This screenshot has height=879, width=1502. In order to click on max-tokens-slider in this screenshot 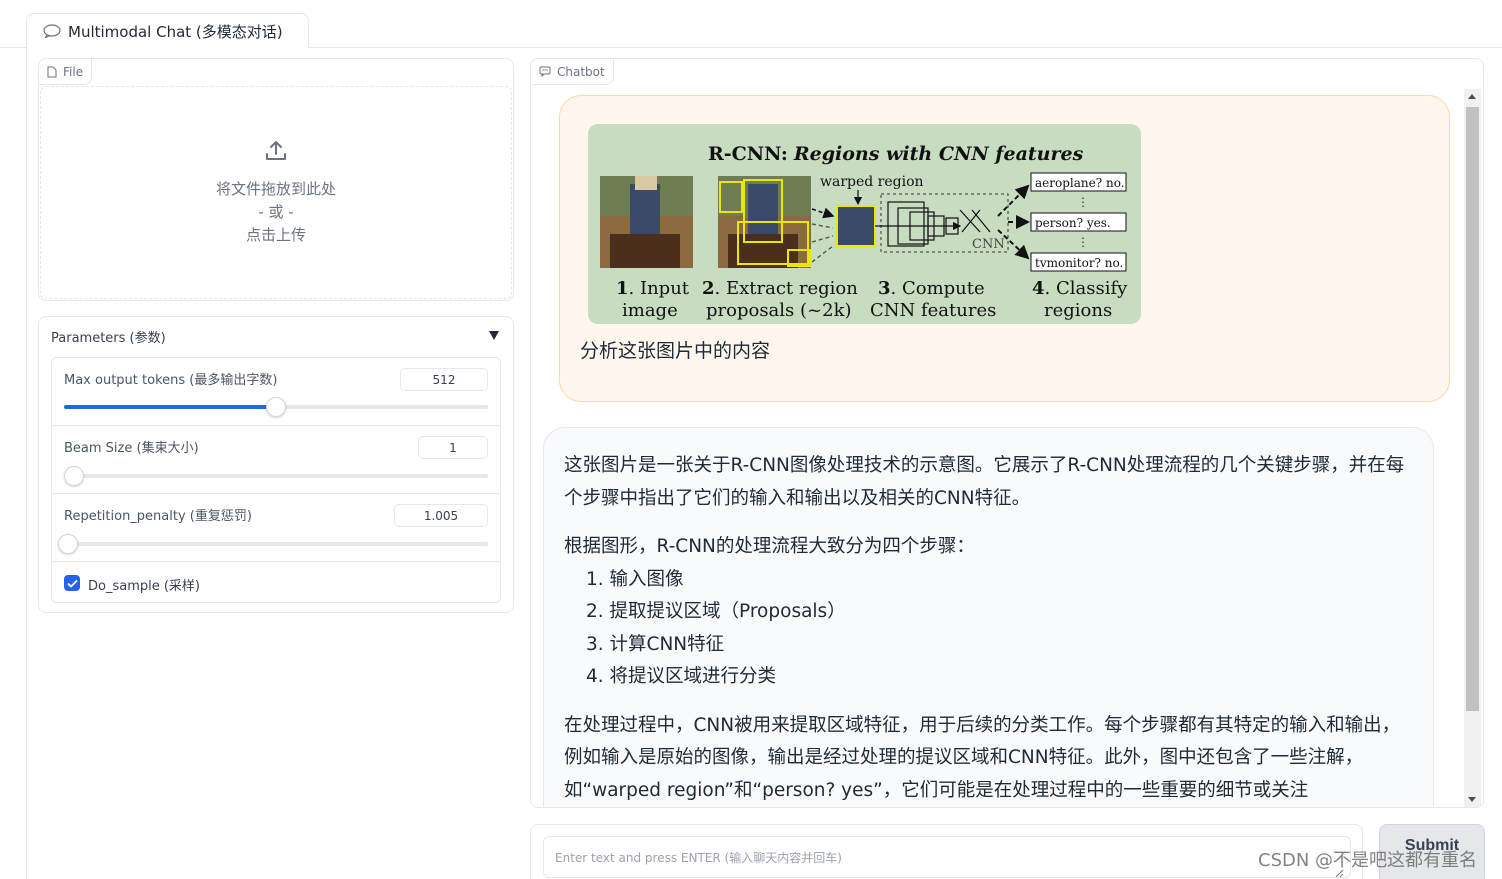, I will do `click(276, 407)`.